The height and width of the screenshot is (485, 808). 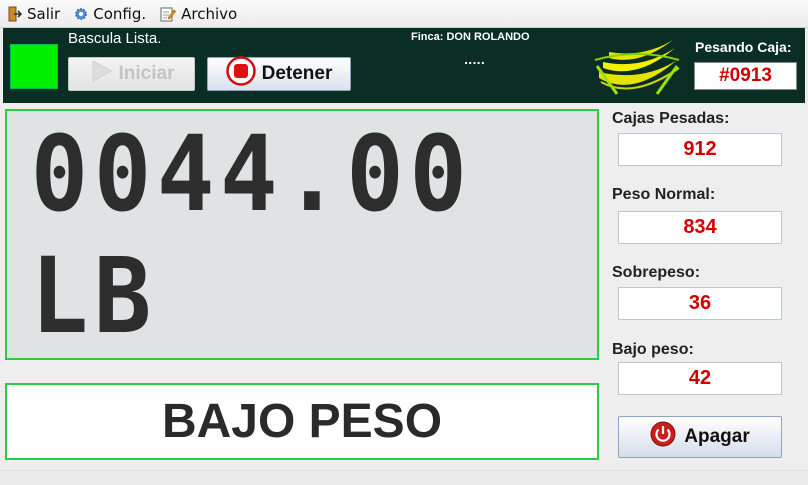 What do you see at coordinates (637, 70) in the screenshot?
I see `banana-logo` at bounding box center [637, 70].